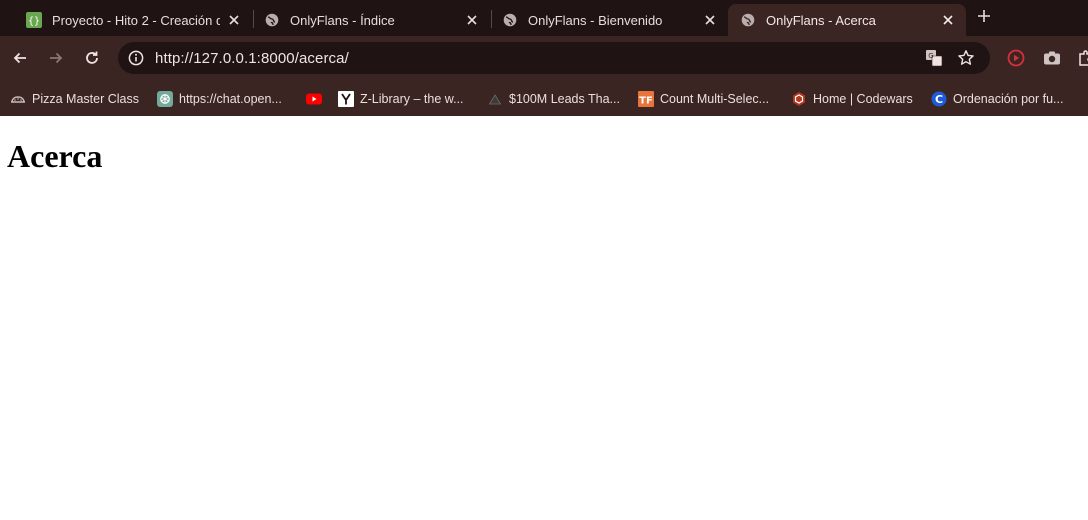  Describe the element at coordinates (252, 58) in the screenshot. I see `url-text: http://127.0.0.1:8000/acerca/` at that location.